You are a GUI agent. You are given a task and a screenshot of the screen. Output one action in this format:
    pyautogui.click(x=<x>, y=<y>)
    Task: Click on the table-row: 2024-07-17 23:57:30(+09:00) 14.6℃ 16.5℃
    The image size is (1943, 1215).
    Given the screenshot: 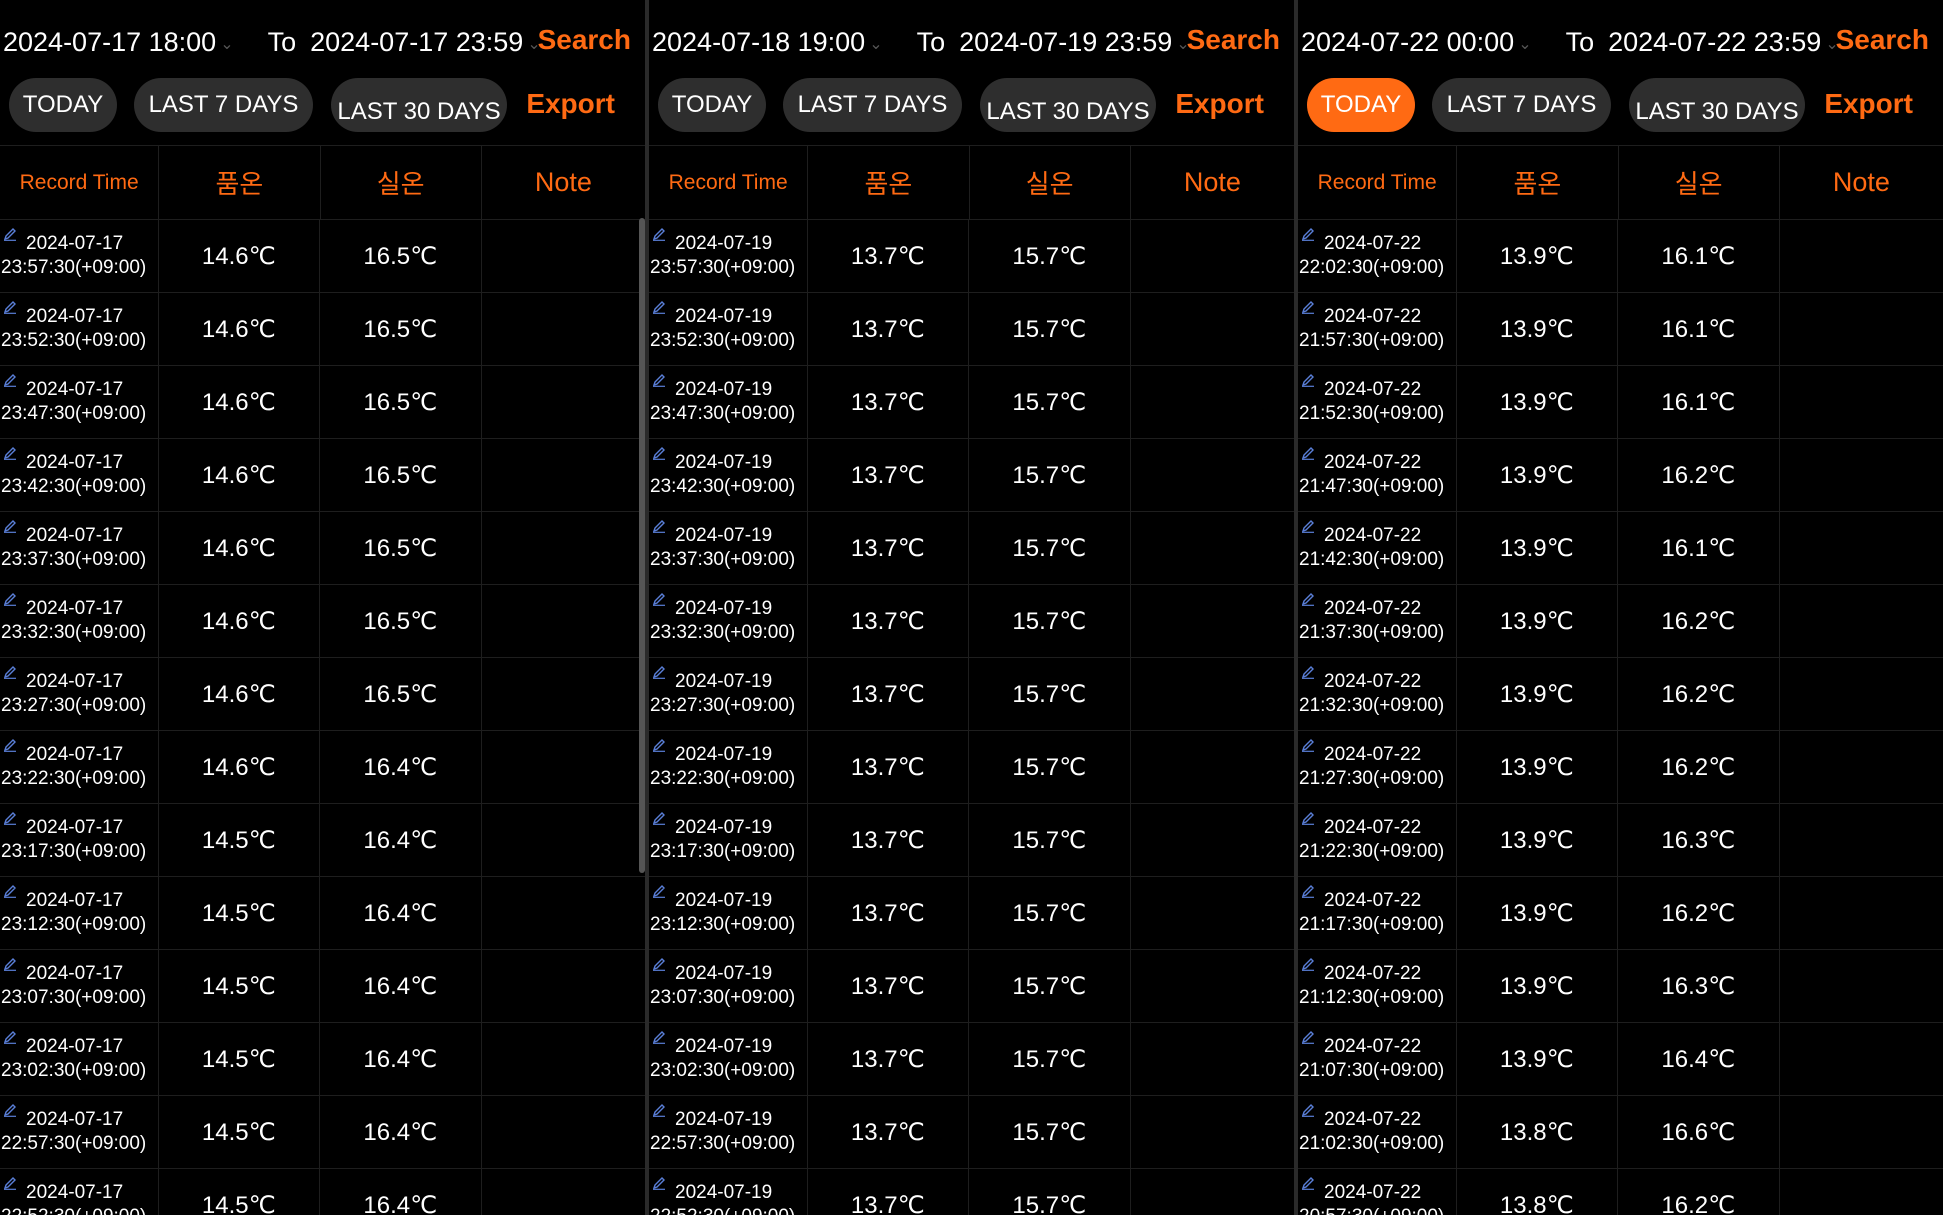 What is the action you would take?
    pyautogui.click(x=322, y=256)
    